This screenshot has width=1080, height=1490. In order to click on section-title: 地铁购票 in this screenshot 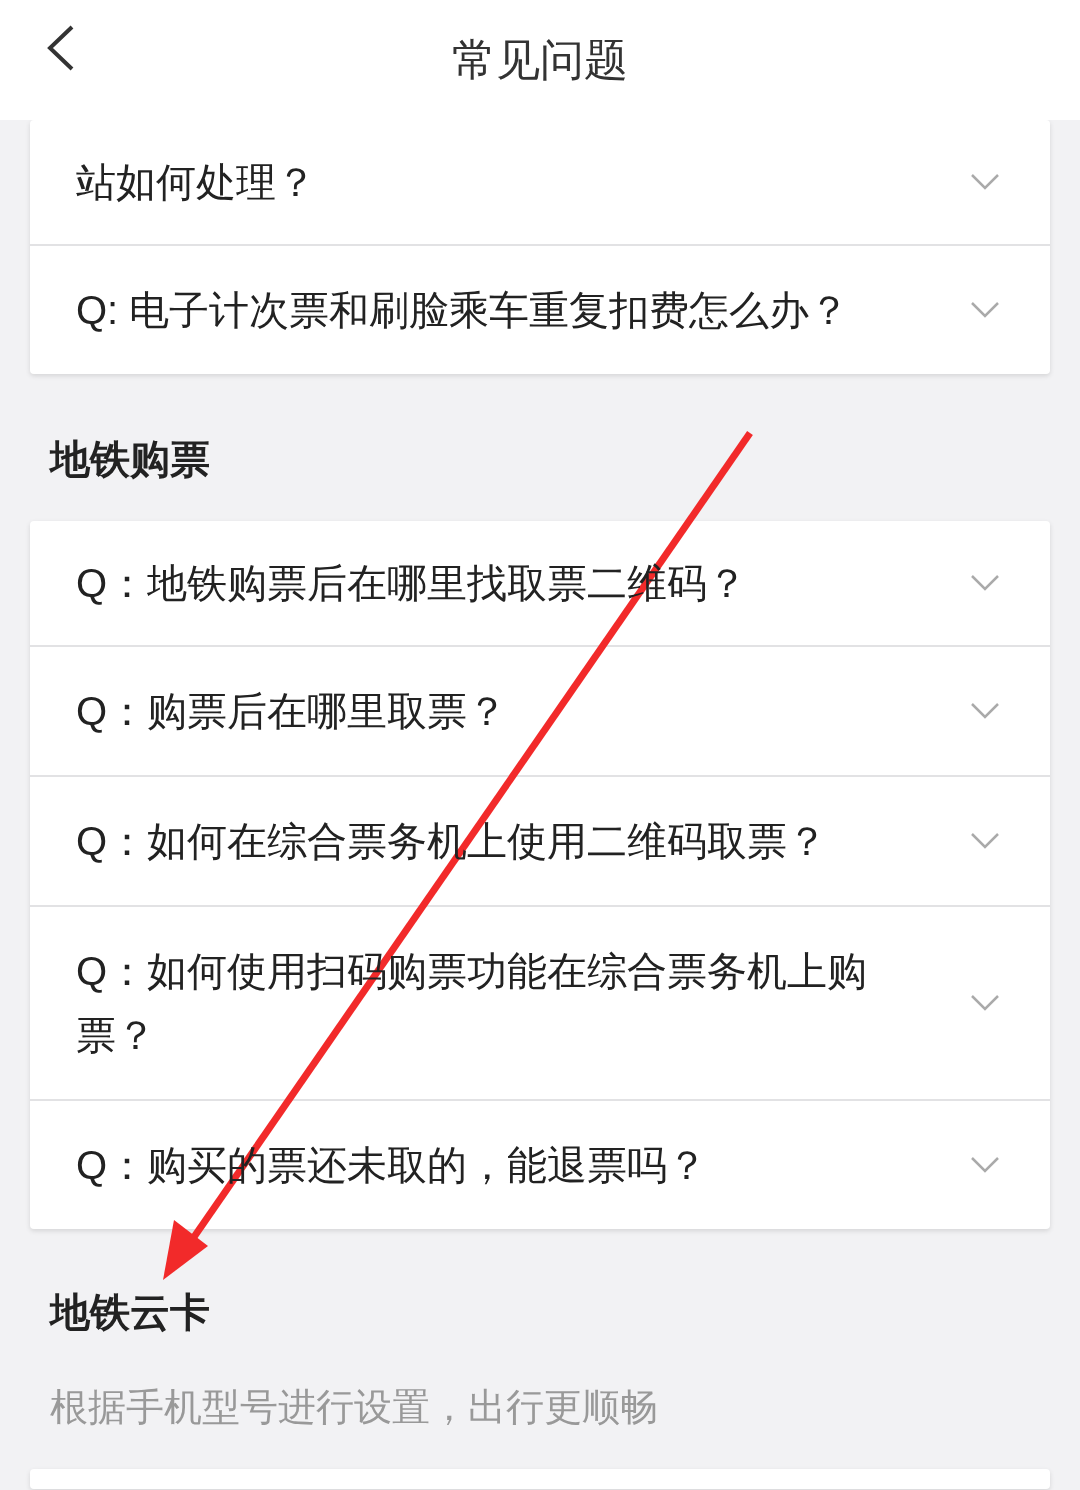, I will do `click(130, 459)`.